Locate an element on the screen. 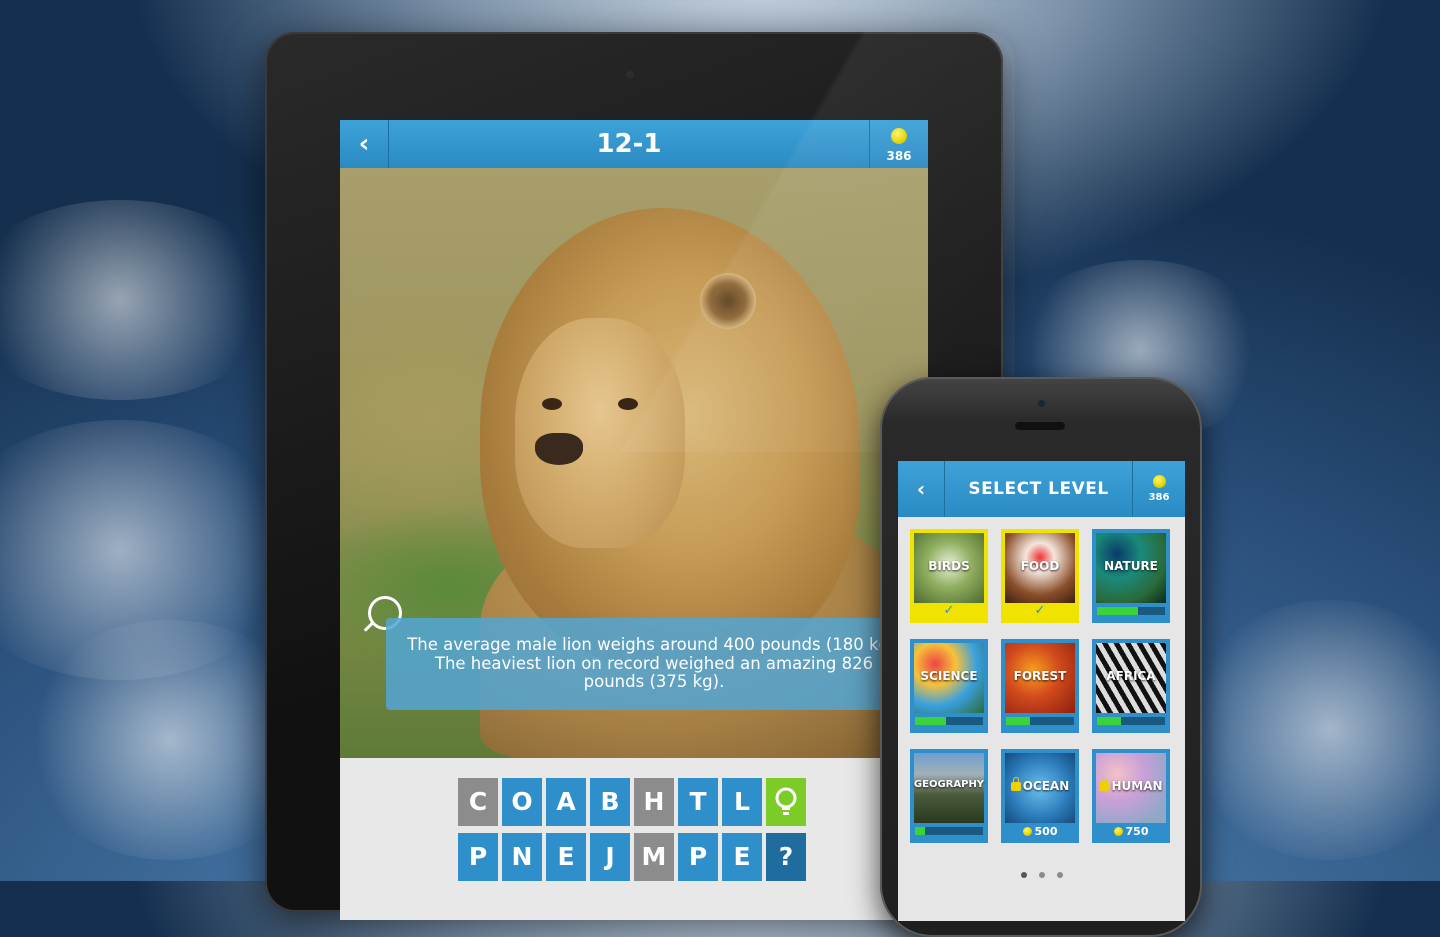  lion-nose is located at coordinates (559, 449).